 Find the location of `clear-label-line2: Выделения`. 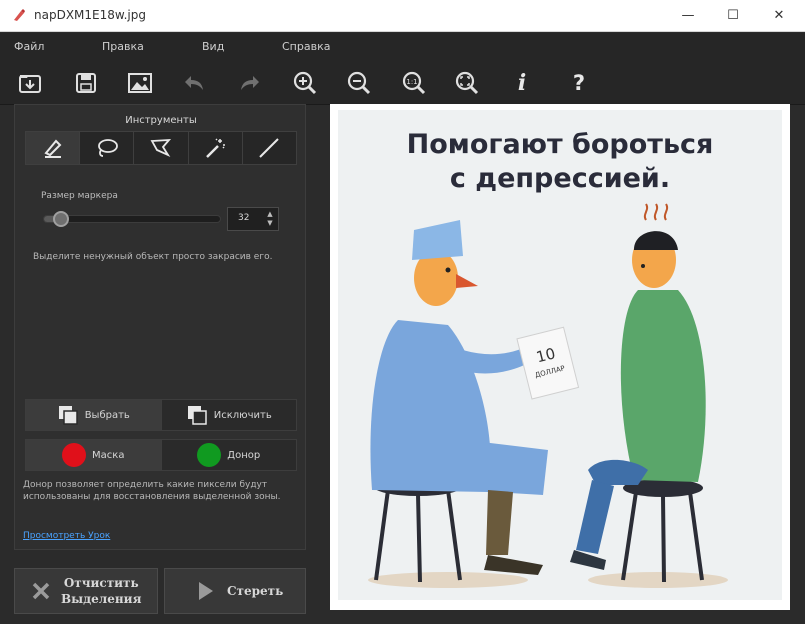

clear-label-line2: Выделения is located at coordinates (101, 599).